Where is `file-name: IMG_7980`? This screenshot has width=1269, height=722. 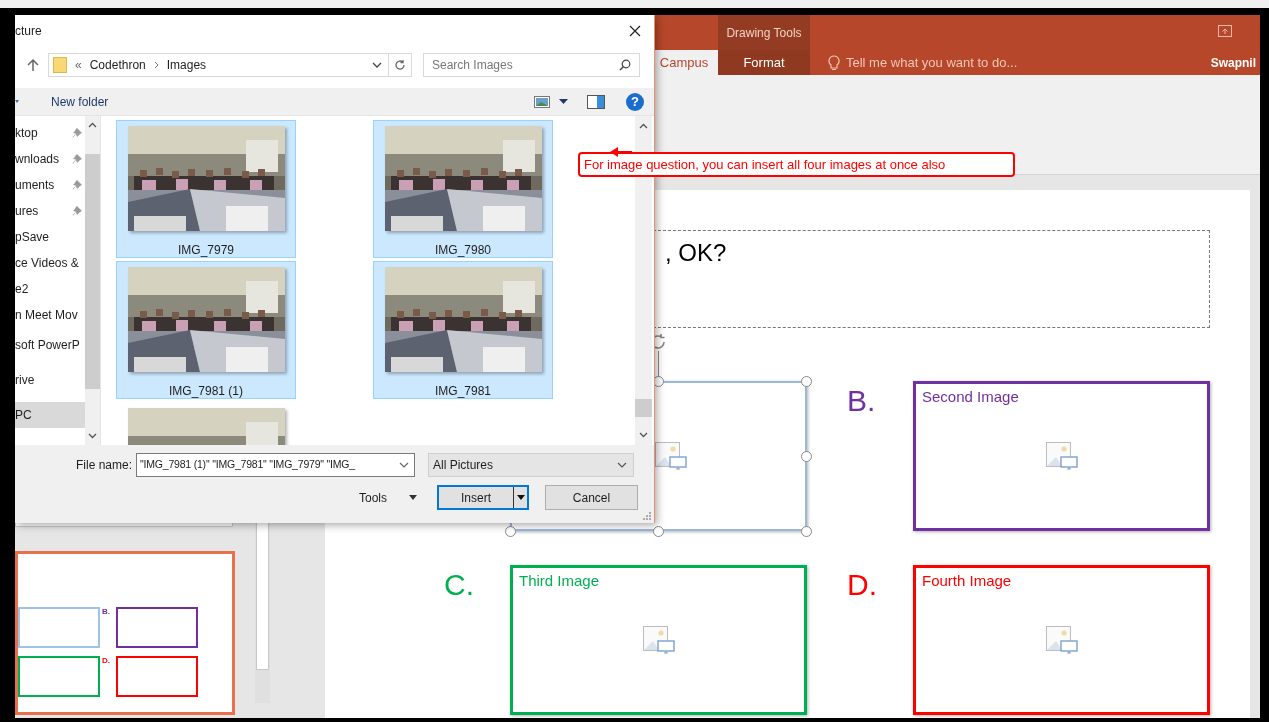
file-name: IMG_7980 is located at coordinates (462, 250).